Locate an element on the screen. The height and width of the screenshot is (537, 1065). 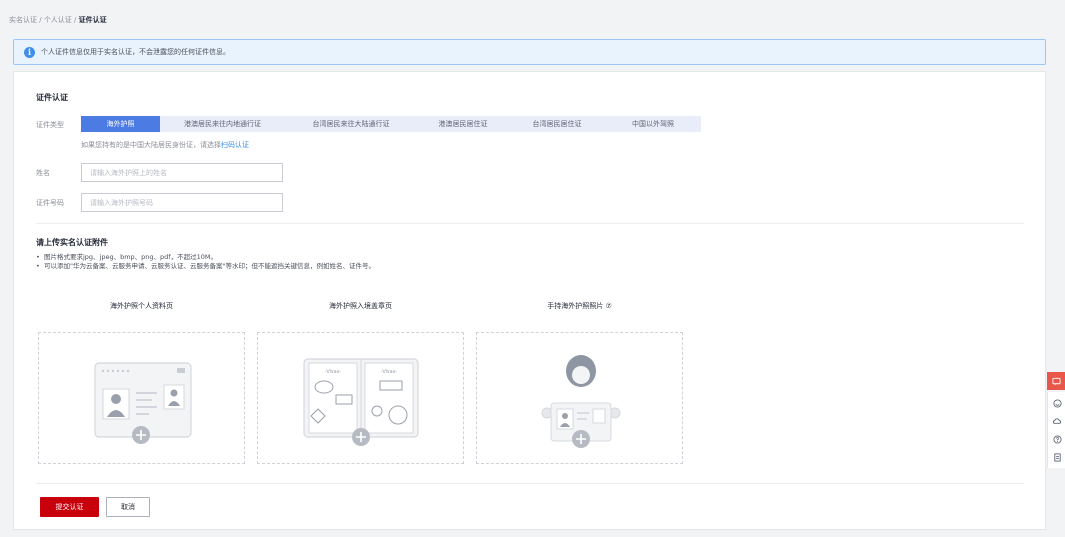
scan-auth-link: 扫码认证 is located at coordinates (235, 145).